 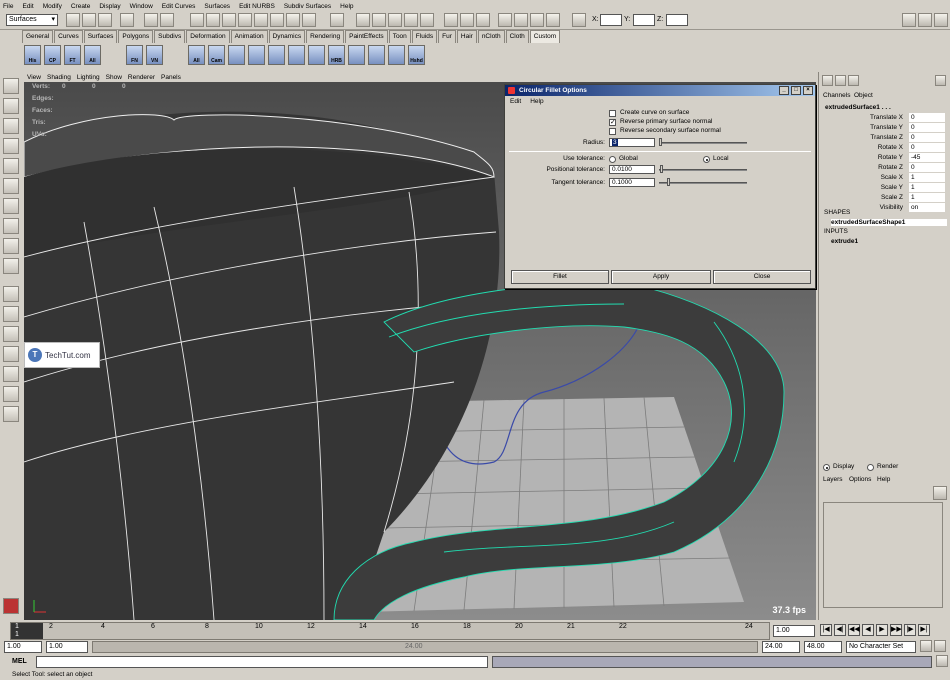 I want to click on attr-value-scale-z: 1, so click(x=927, y=197).